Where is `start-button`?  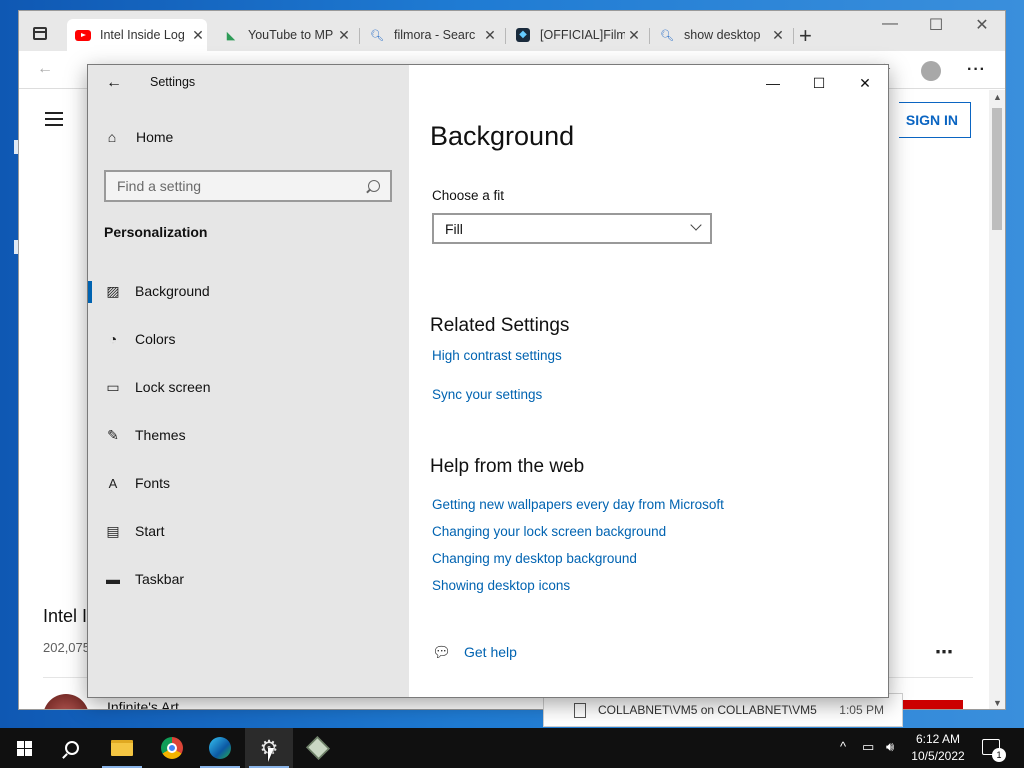 start-button is located at coordinates (24, 748).